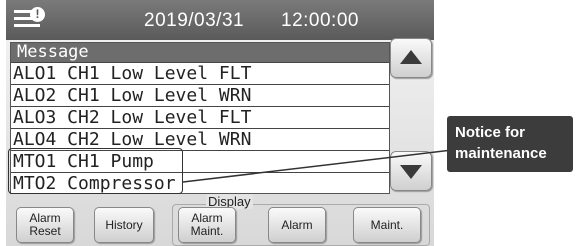 This screenshot has height=246, width=576. What do you see at coordinates (45, 225) in the screenshot?
I see `alarm-reset-button: Alarm Reset` at bounding box center [45, 225].